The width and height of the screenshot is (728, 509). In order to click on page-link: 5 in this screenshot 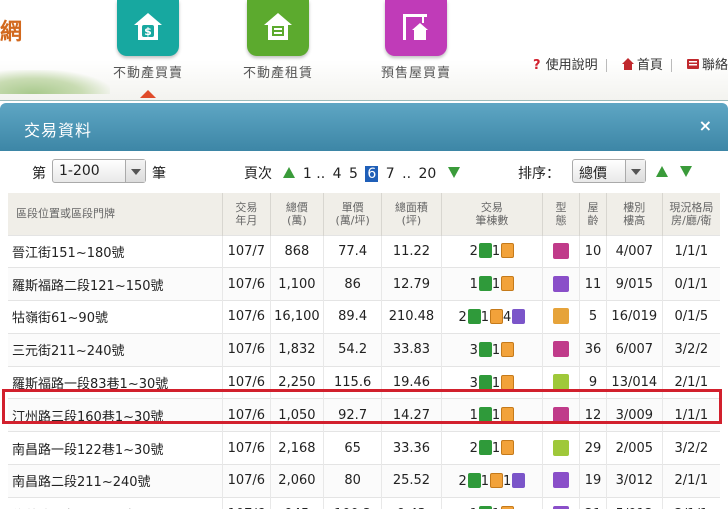, I will do `click(353, 174)`.